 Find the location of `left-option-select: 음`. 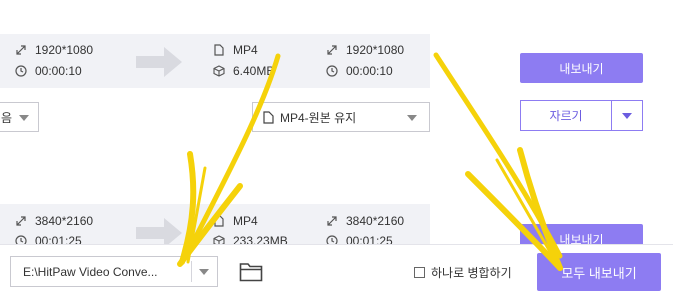

left-option-select: 음 is located at coordinates (19, 117).